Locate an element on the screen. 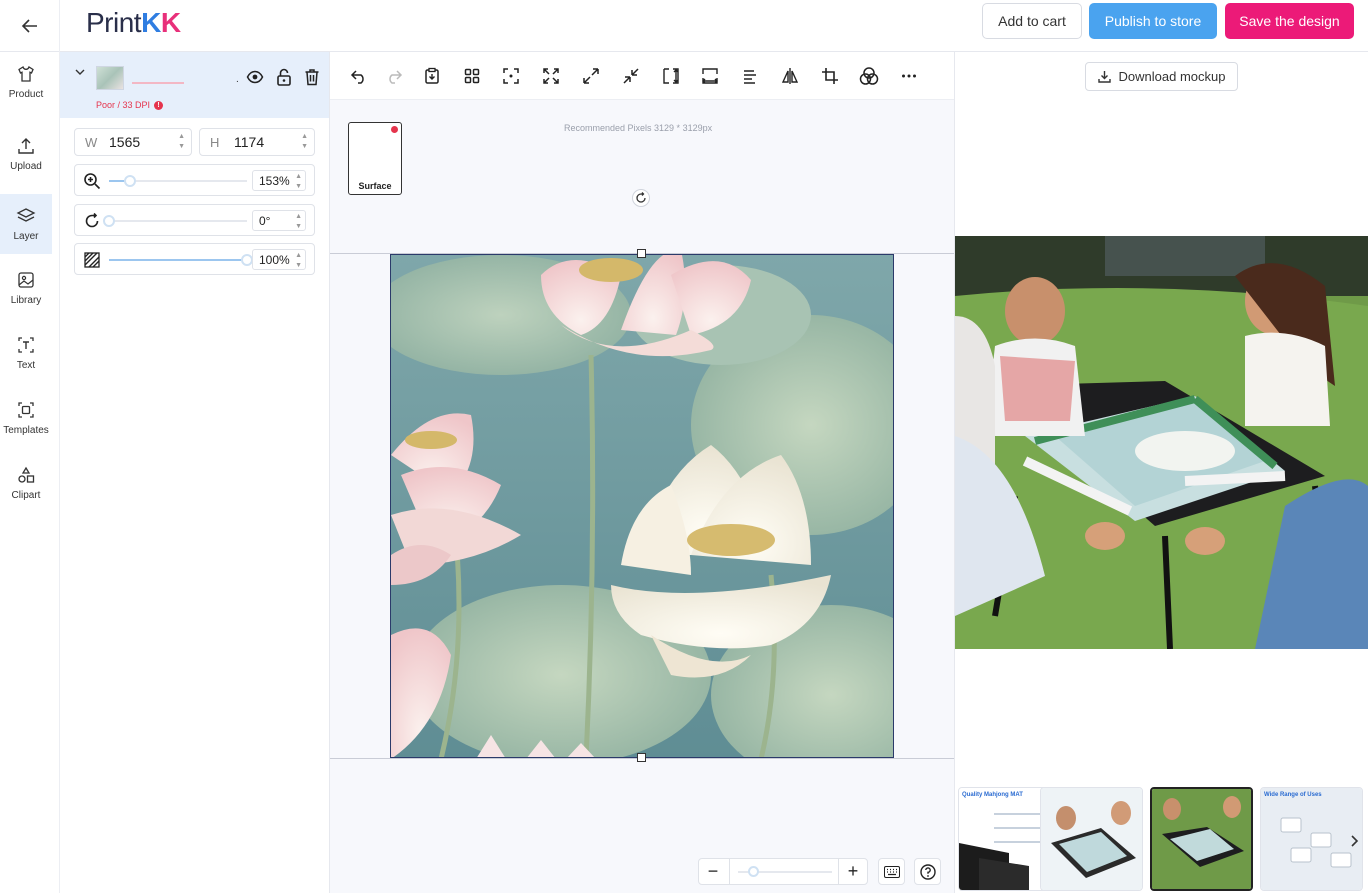  keyboard-shortcuts-button is located at coordinates (891, 871).